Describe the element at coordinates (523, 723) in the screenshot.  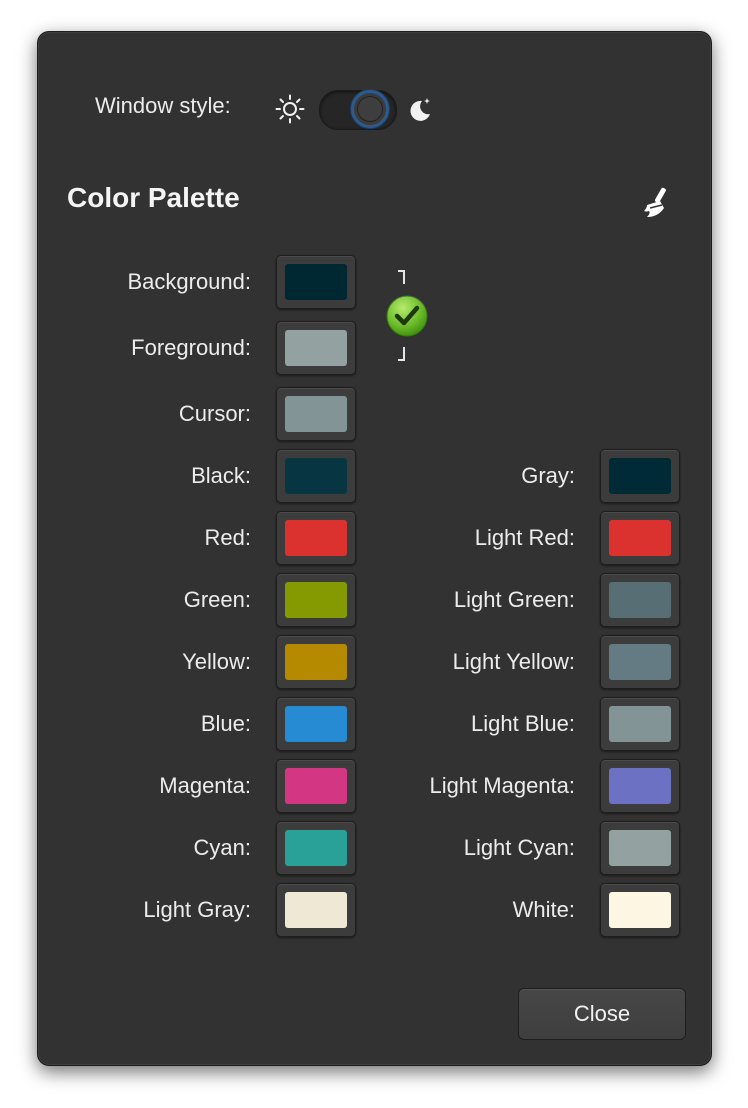
I see `light-blue-label: Light Blue:` at that location.